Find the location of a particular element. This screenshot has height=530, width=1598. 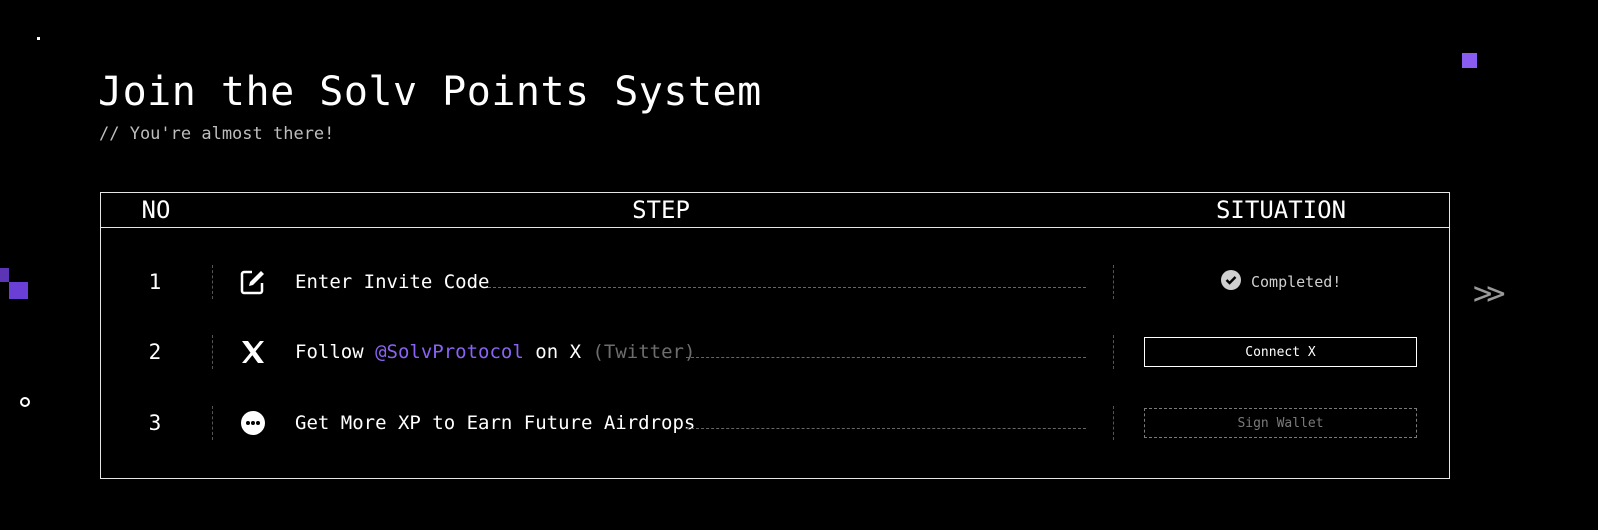

step-number: 2 is located at coordinates (155, 352).